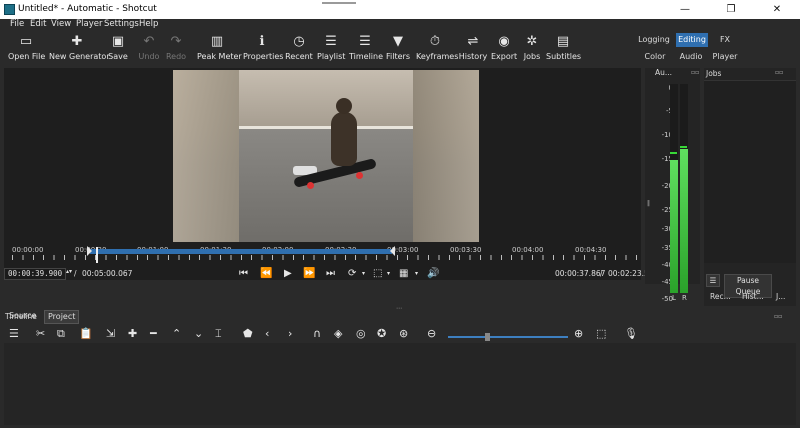 Image resolution: width=800 pixels, height=428 pixels. Describe the element at coordinates (299, 41) in the screenshot. I see `recent-icon: ◷` at that location.